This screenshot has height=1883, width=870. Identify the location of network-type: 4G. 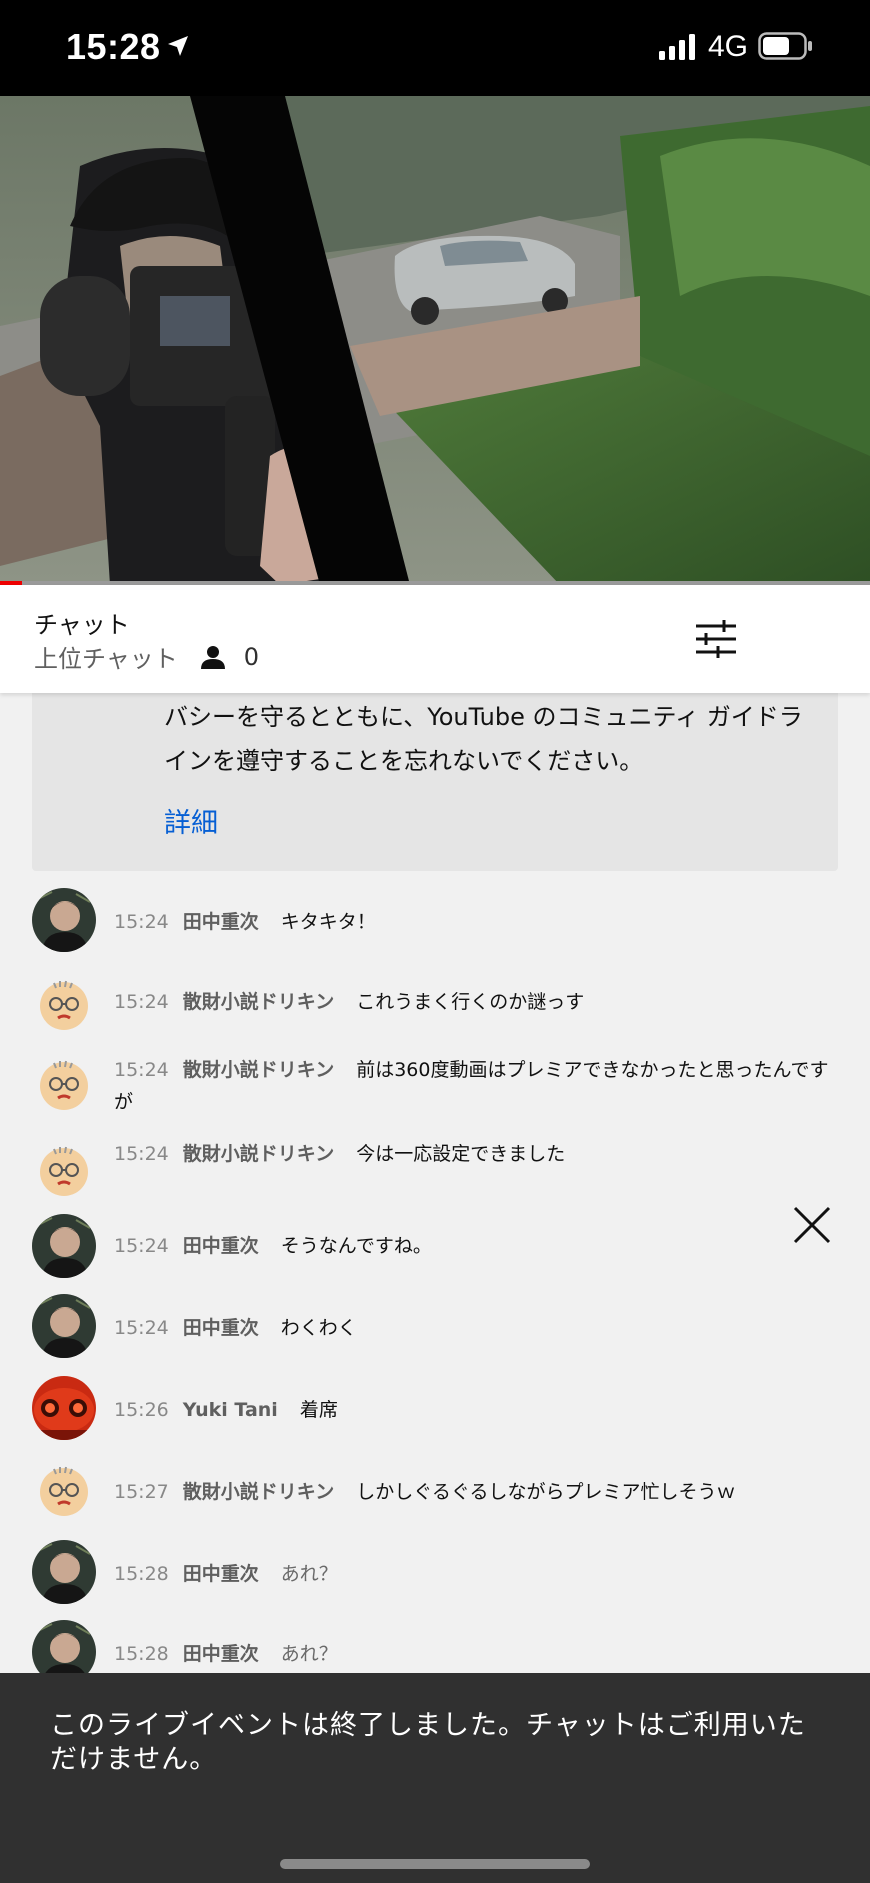
(728, 46).